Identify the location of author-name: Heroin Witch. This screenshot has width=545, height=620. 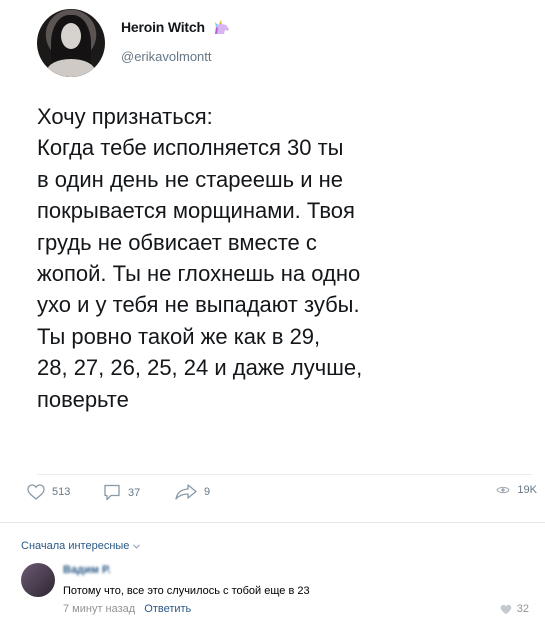
(176, 27).